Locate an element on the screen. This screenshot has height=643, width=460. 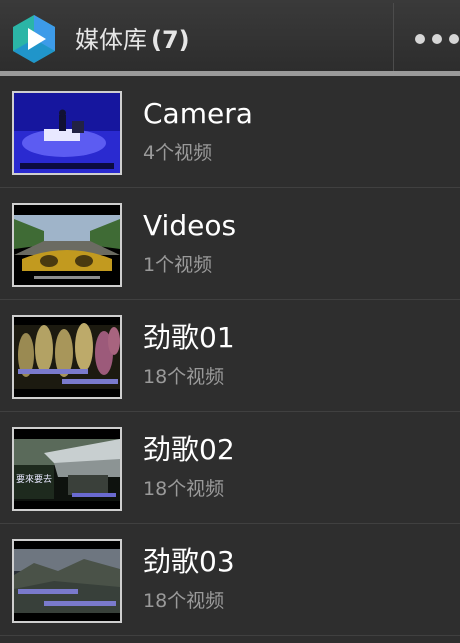
video-frame-landscape-image is located at coordinates (67, 581).